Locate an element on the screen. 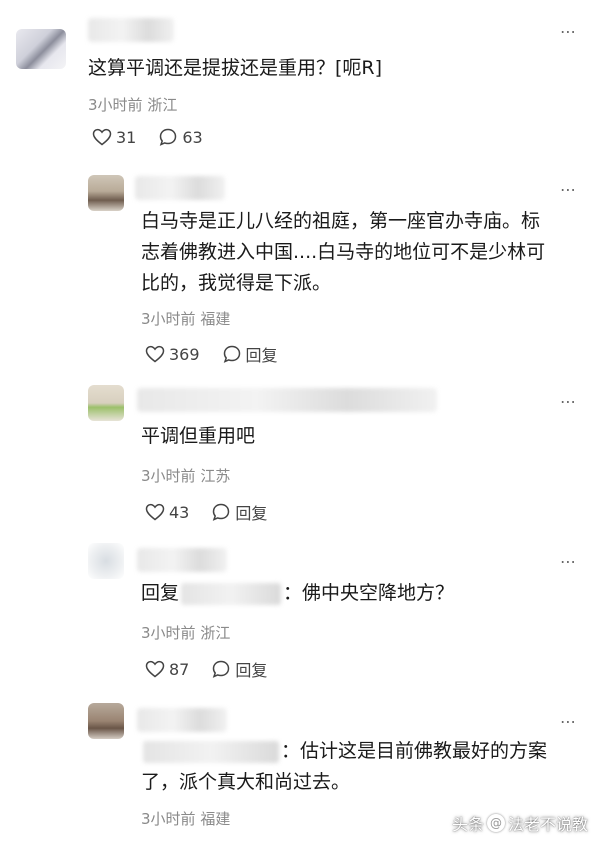 The height and width of the screenshot is (847, 600). reply-button: 63 is located at coordinates (180, 137).